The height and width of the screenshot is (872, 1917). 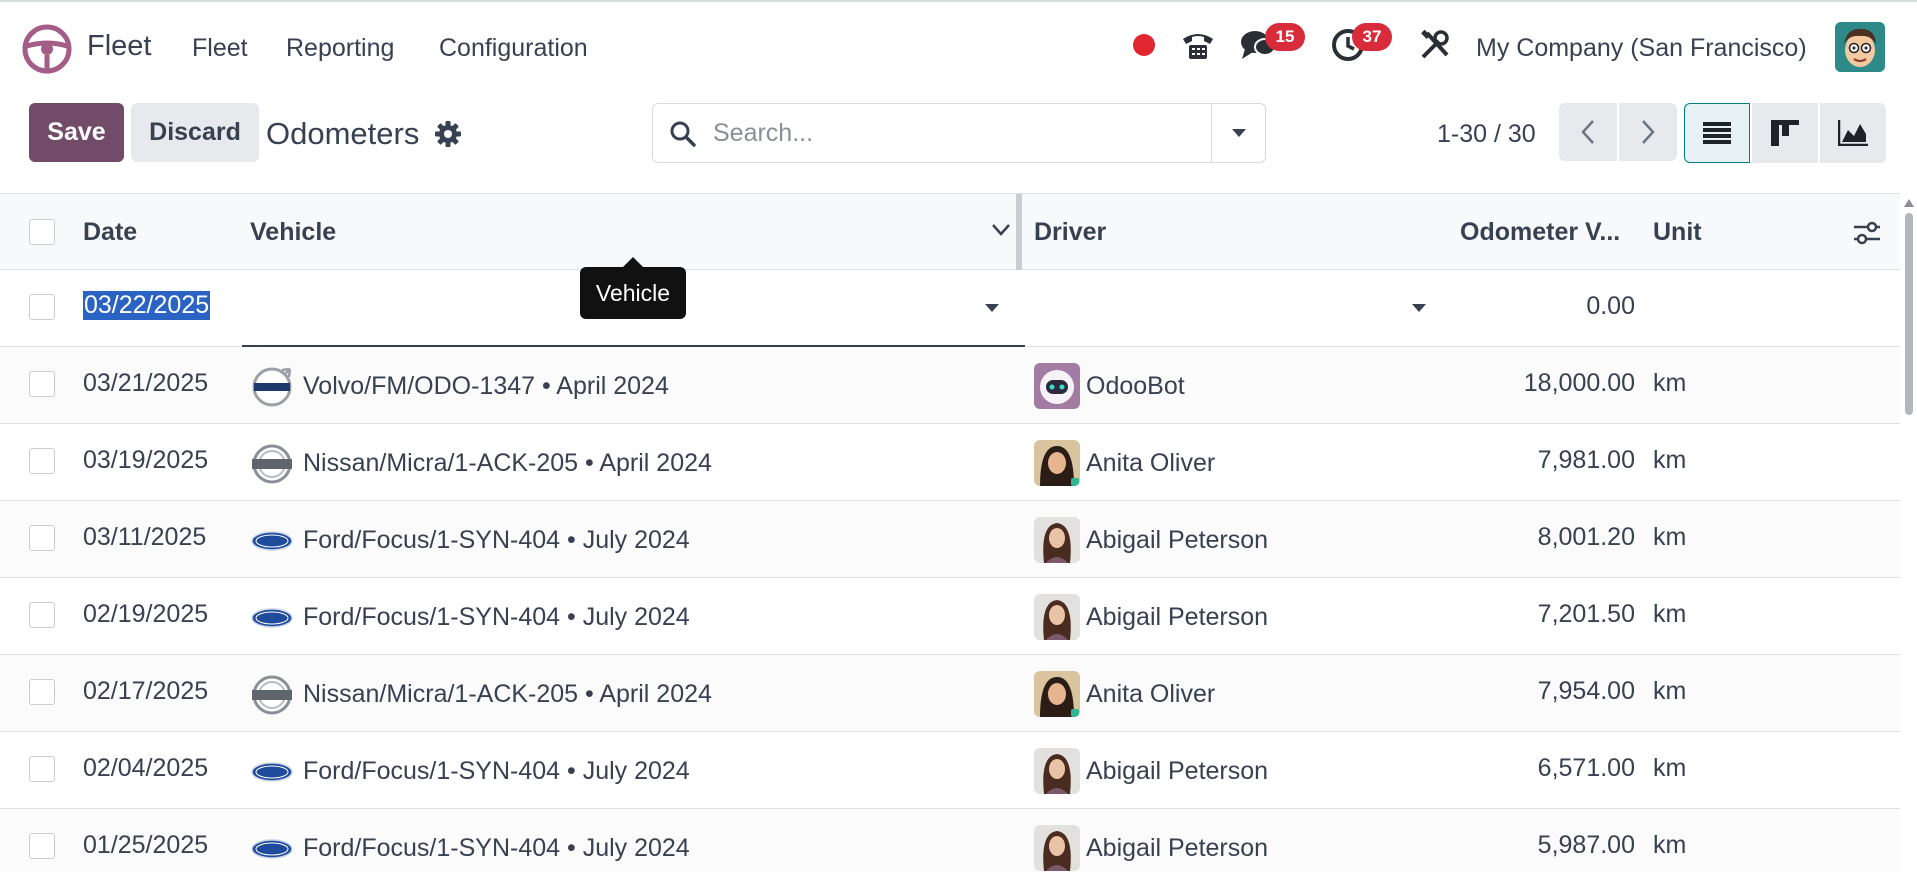 I want to click on search-bar, so click(x=959, y=133).